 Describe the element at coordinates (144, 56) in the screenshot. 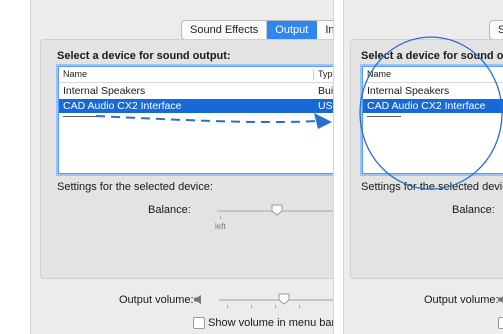

I see `device-list-heading: Select a device for sound output:` at that location.